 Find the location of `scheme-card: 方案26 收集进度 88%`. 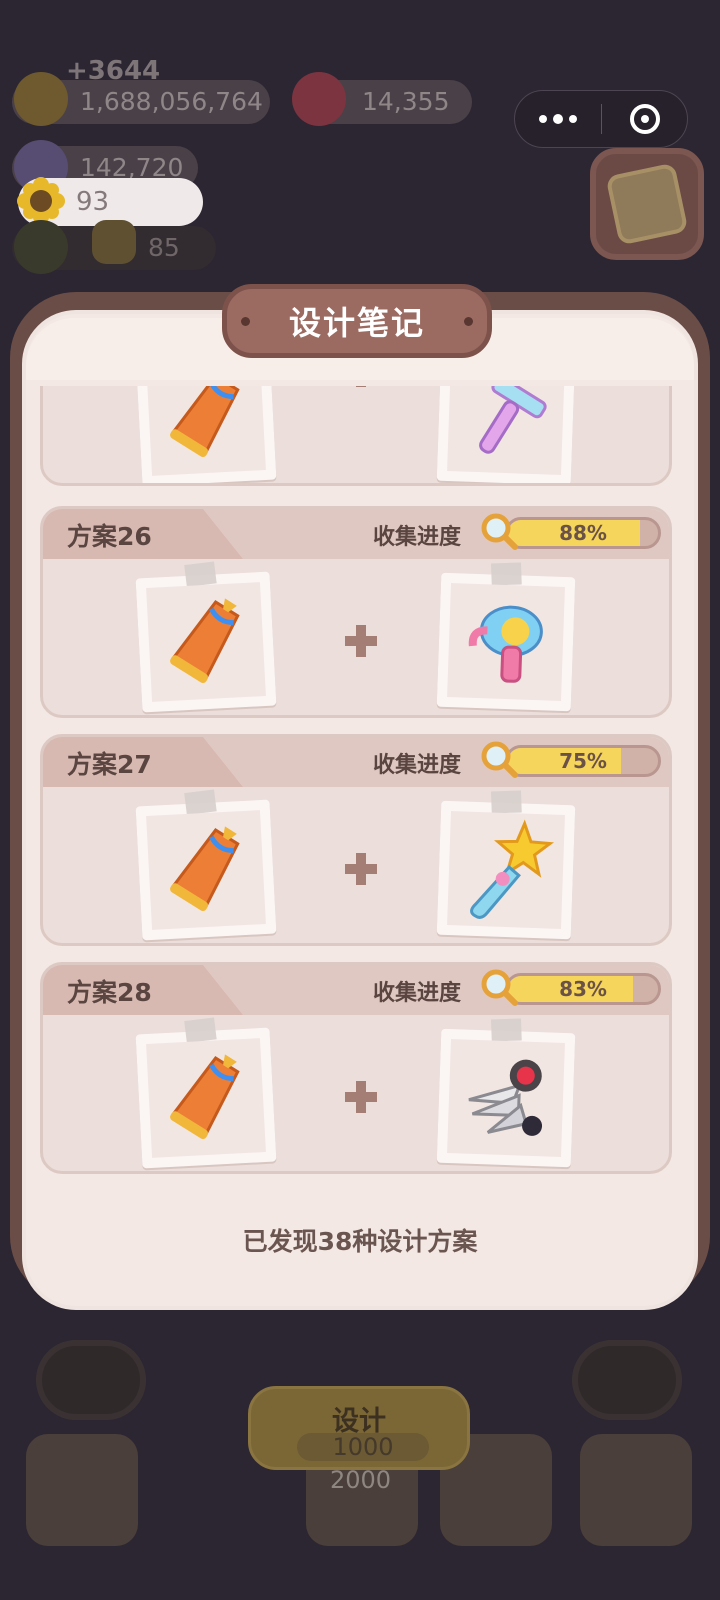

scheme-card: 方案26 收集进度 88% is located at coordinates (356, 612).